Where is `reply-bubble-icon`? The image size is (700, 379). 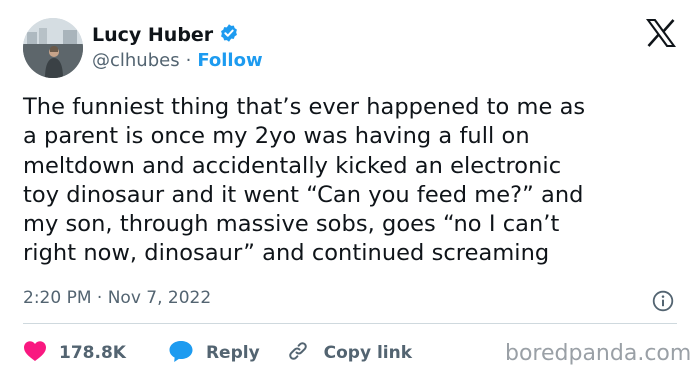 reply-bubble-icon is located at coordinates (181, 353).